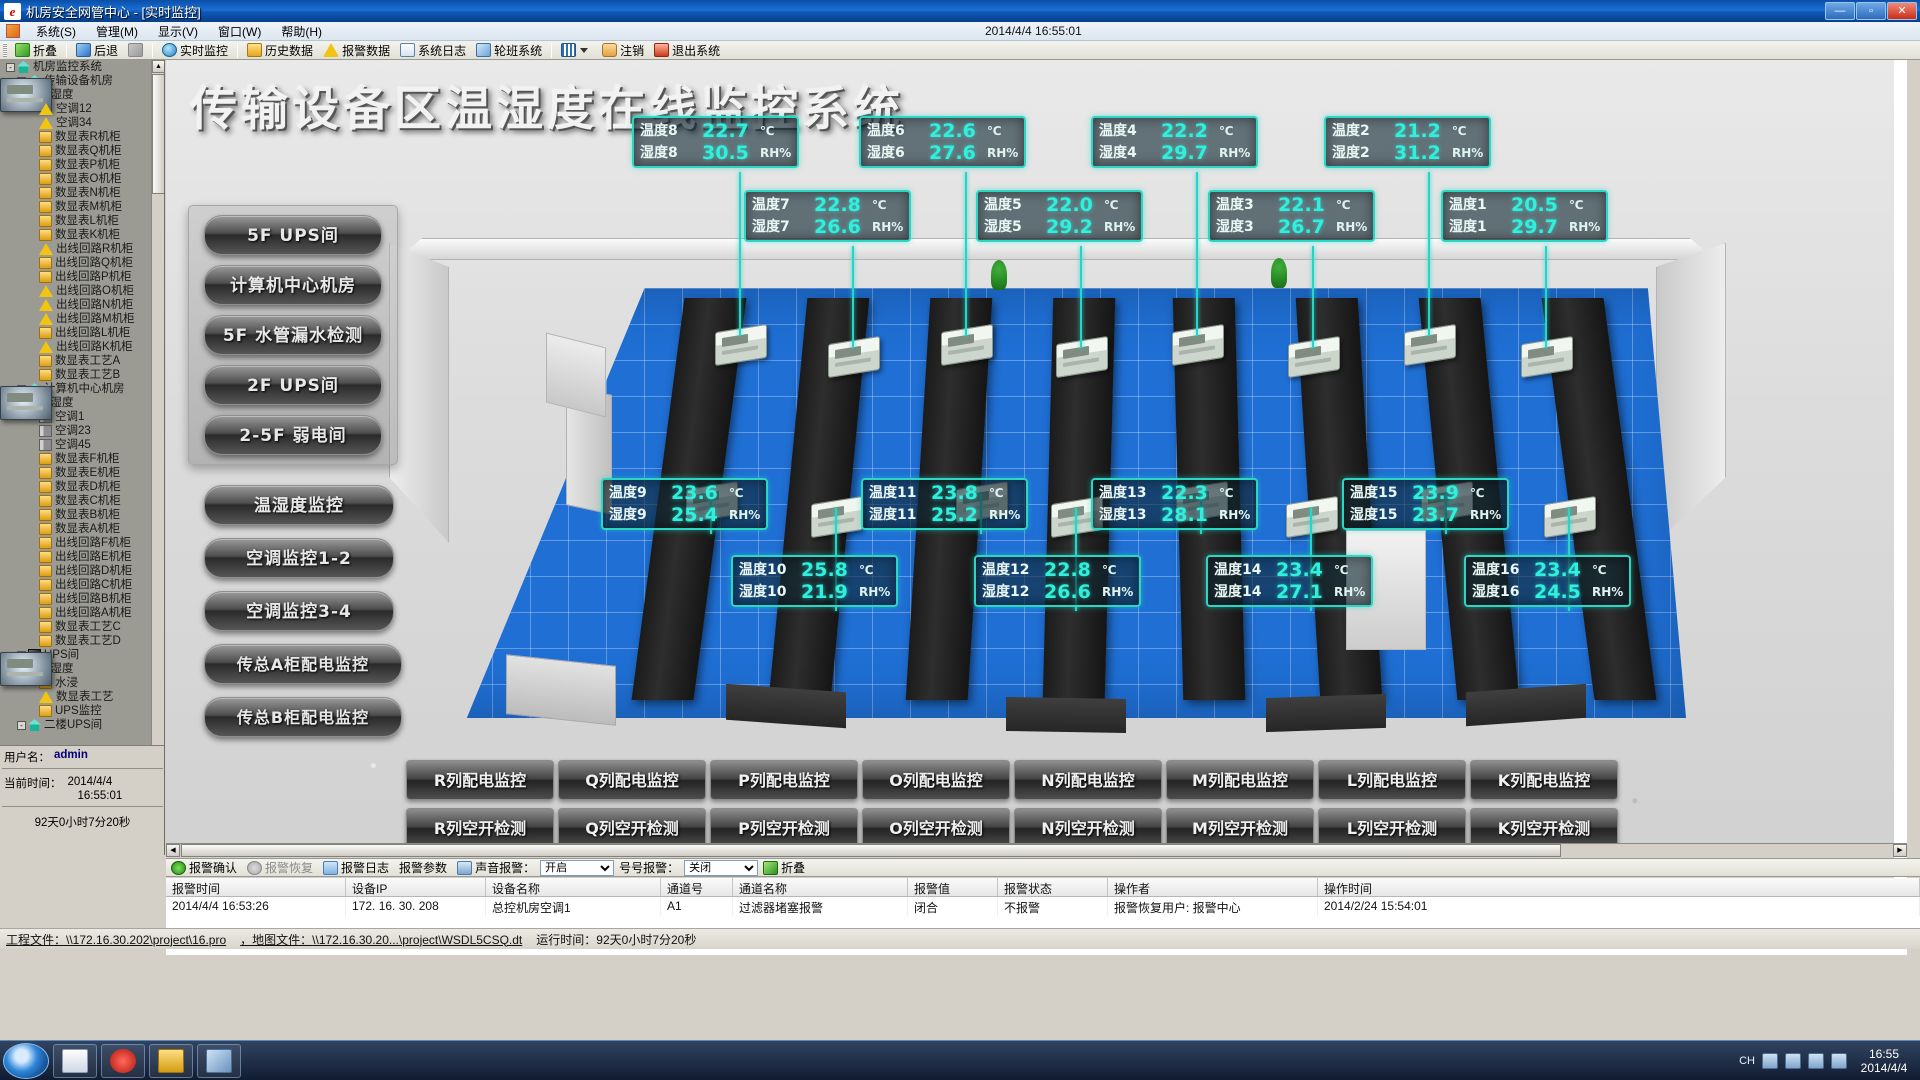 This screenshot has height=1080, width=1920. I want to click on sensor-readout: 温度9 23.6 ℃ 湿度9 25.4 RH%, so click(685, 504).